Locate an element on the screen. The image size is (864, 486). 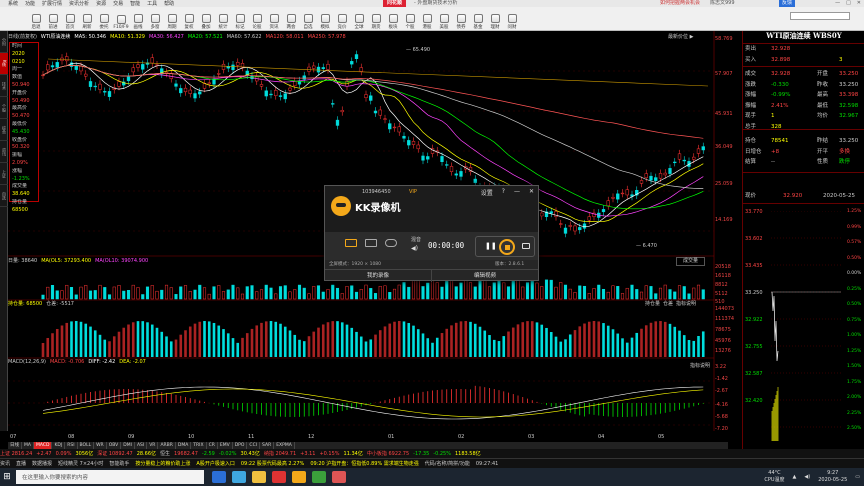
ticker-item: 30.43亿 is located at coordinates (250, 453).